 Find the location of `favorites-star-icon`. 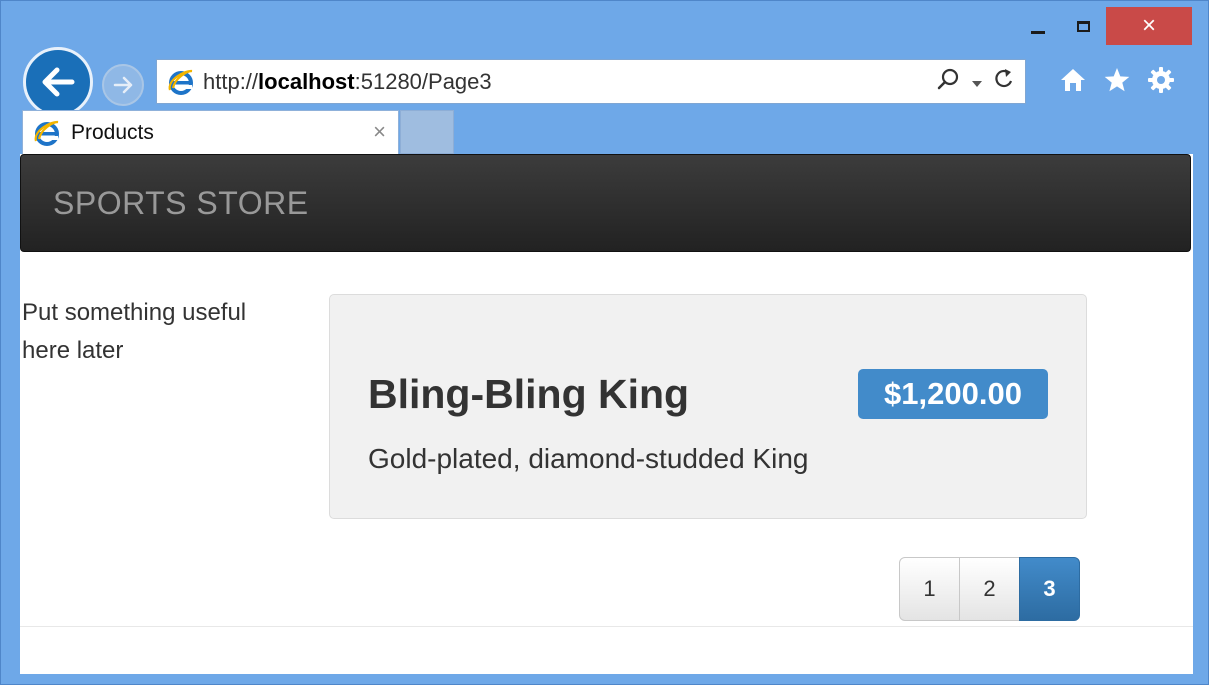

favorites-star-icon is located at coordinates (1117, 80).